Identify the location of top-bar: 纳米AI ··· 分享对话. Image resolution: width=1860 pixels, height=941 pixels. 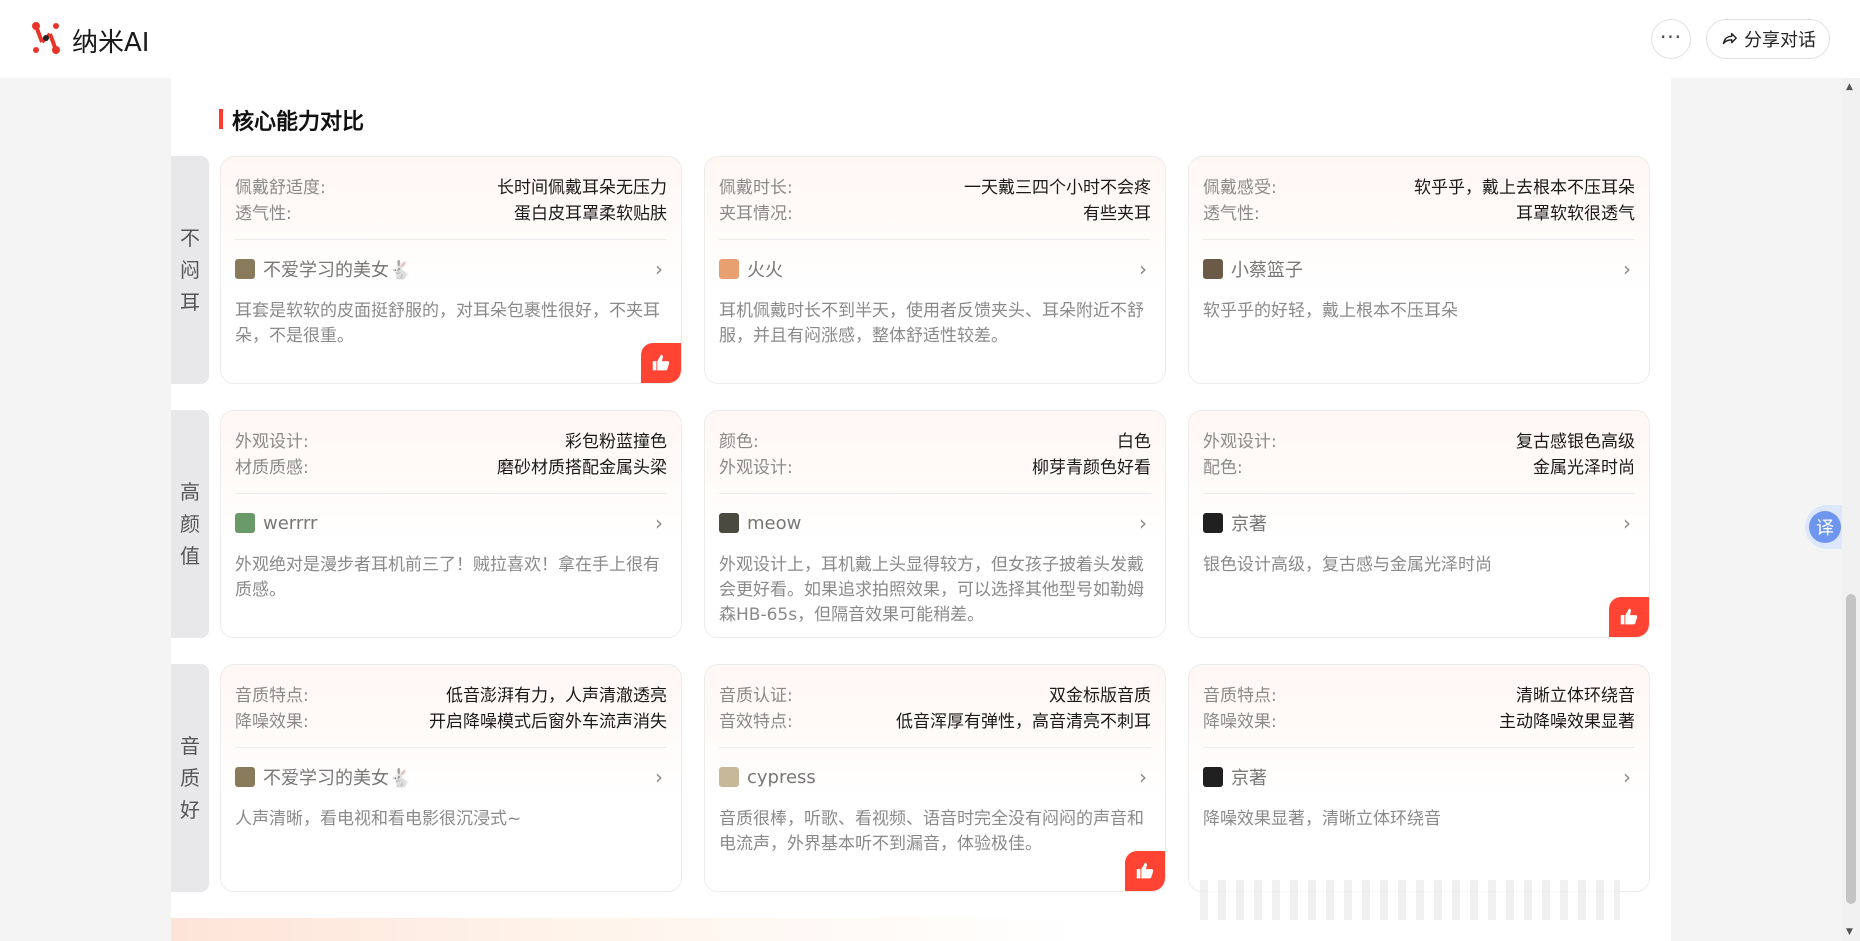
(930, 39).